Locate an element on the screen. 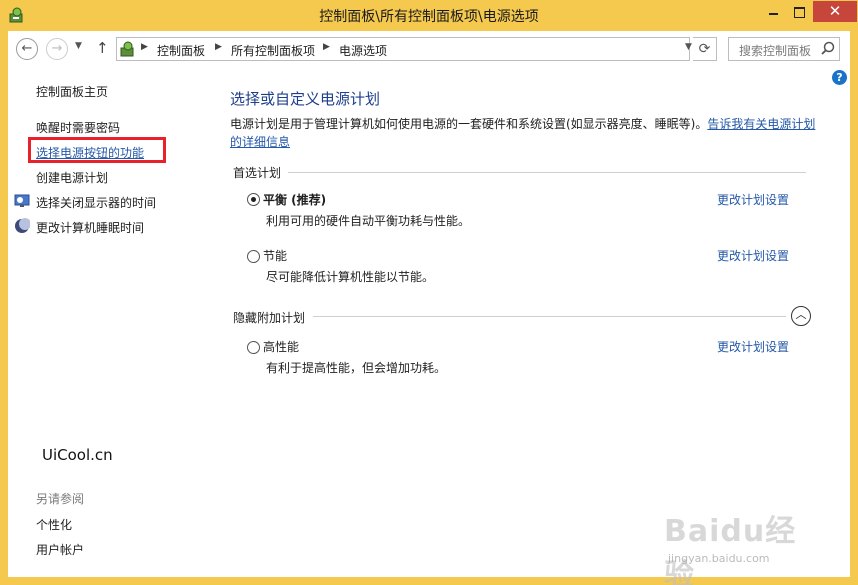 This screenshot has height=585, width=858. breadcrumb-power-options: 电源选项 is located at coordinates (363, 50).